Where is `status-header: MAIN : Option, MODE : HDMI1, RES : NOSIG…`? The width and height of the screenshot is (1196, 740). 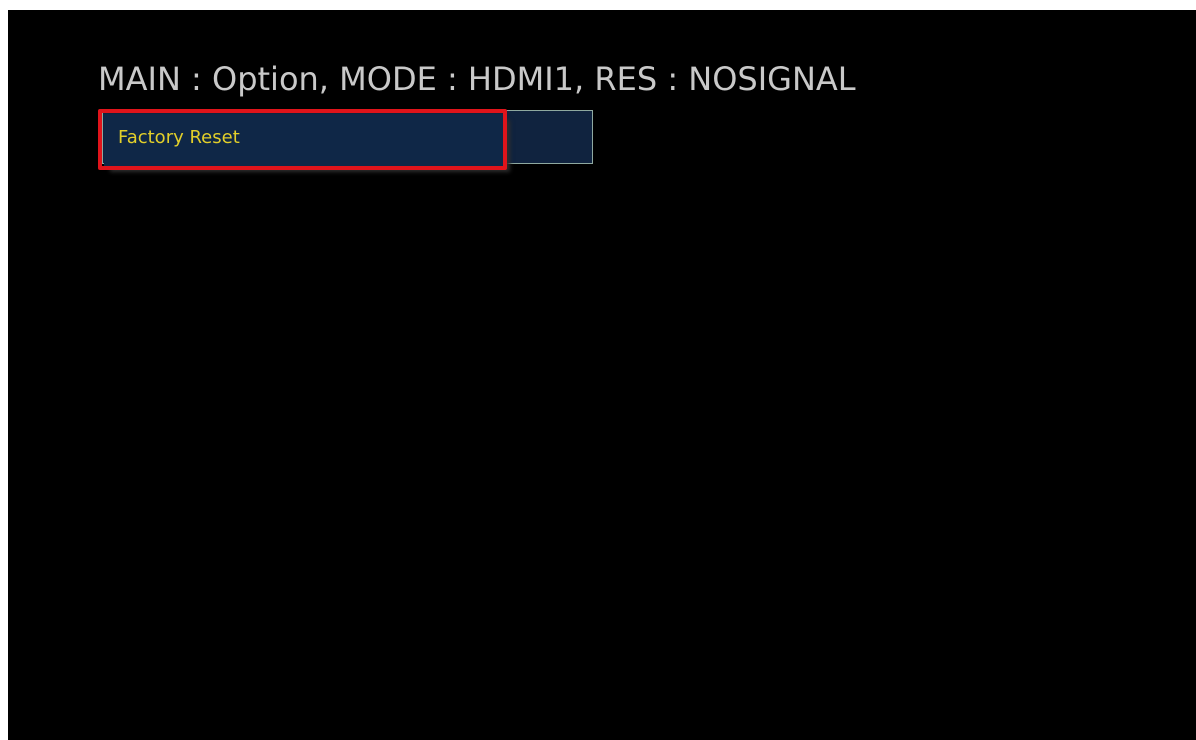 status-header: MAIN : Option, MODE : HDMI1, RES : NOSIG… is located at coordinates (477, 79).